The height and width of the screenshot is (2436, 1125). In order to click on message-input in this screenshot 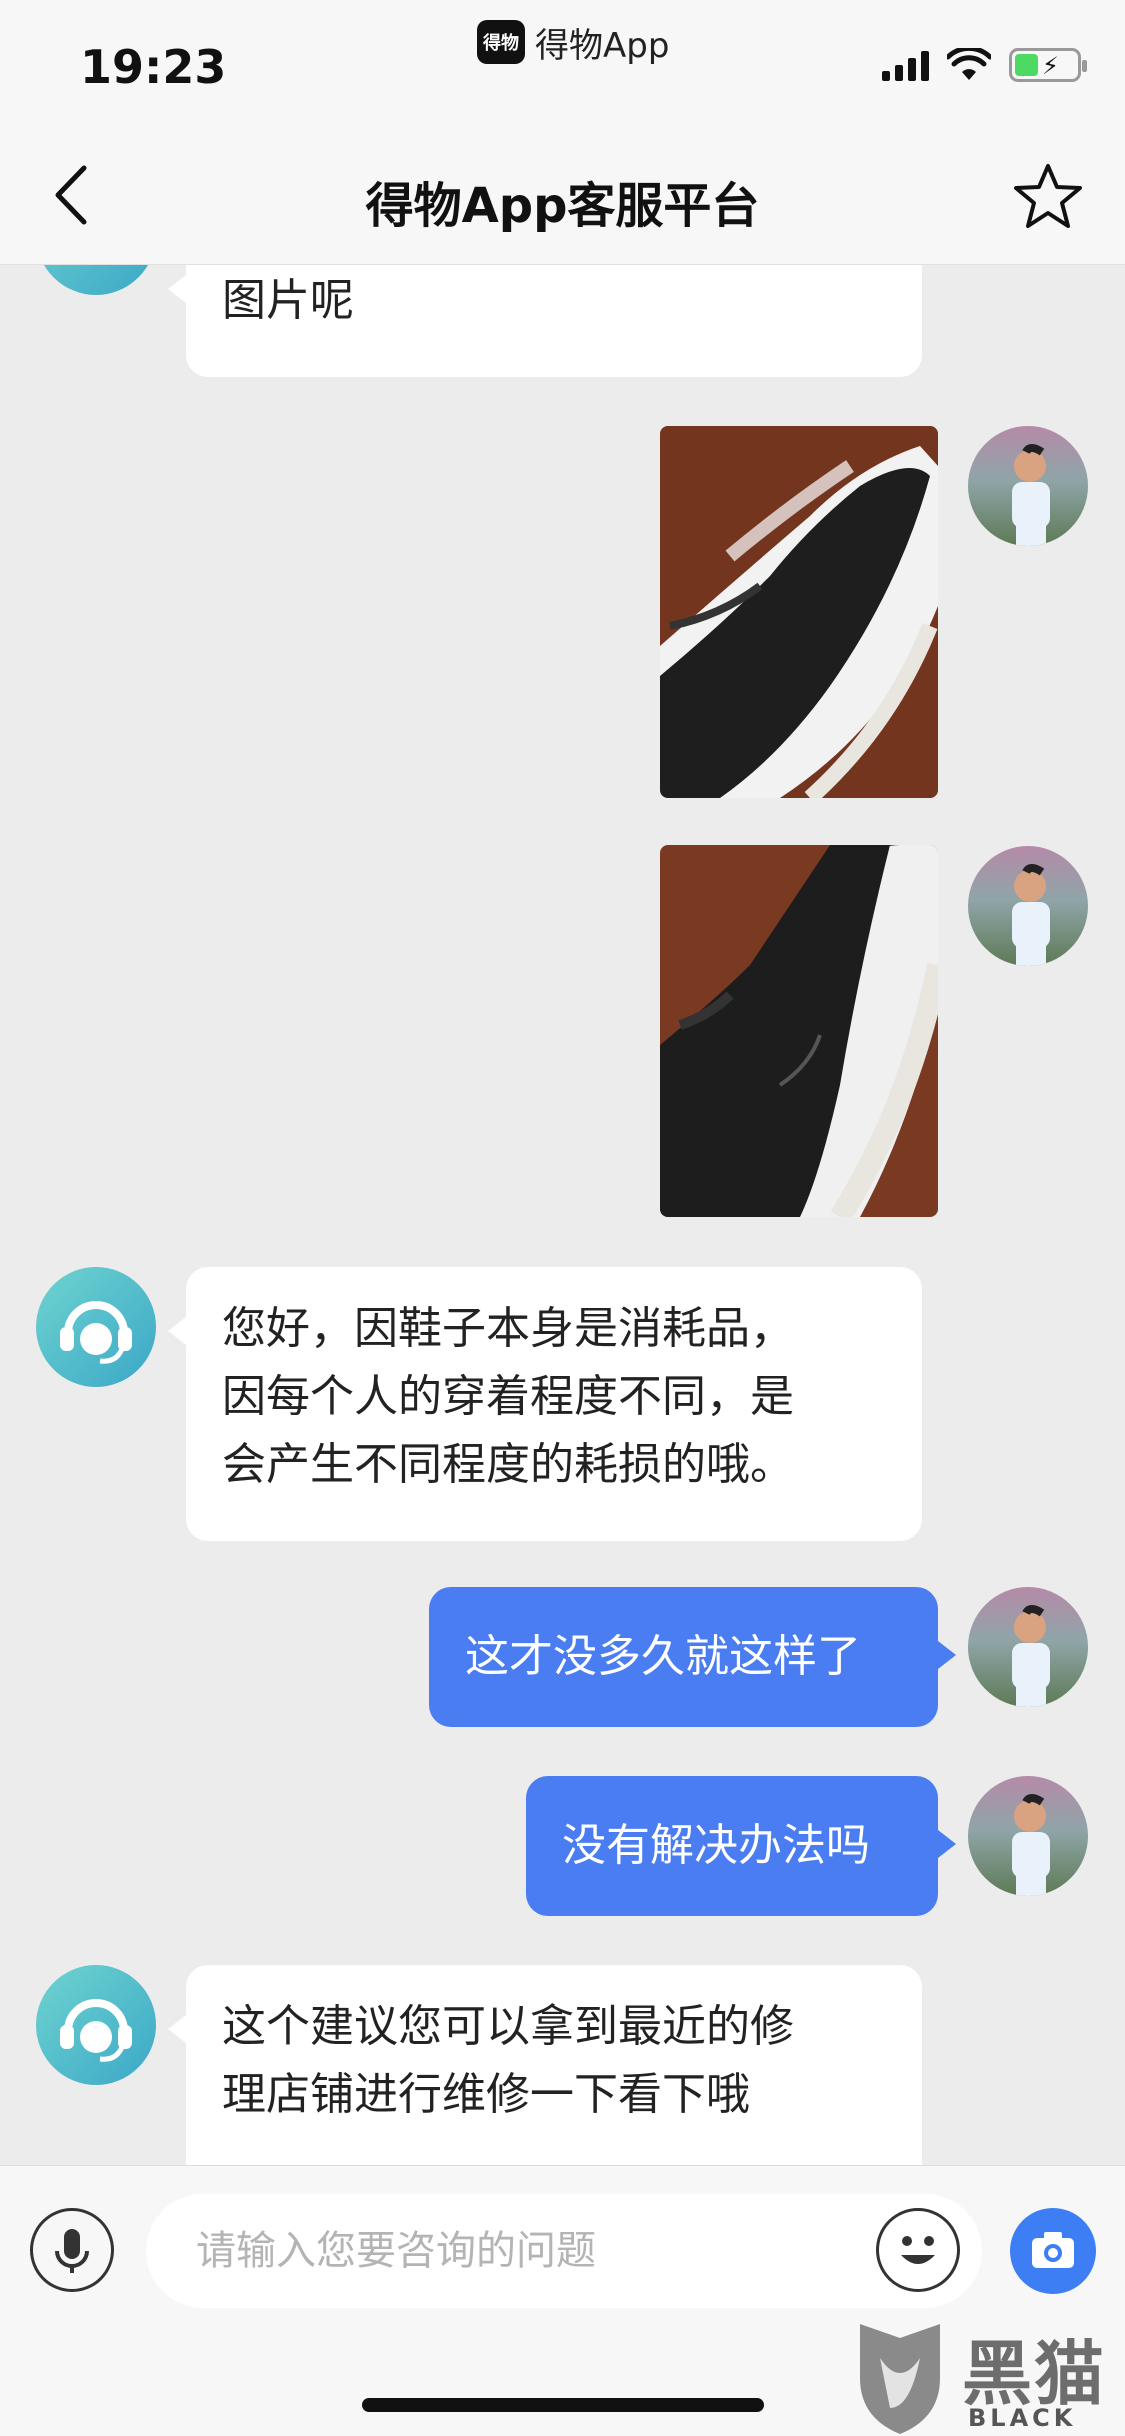, I will do `click(564, 2251)`.